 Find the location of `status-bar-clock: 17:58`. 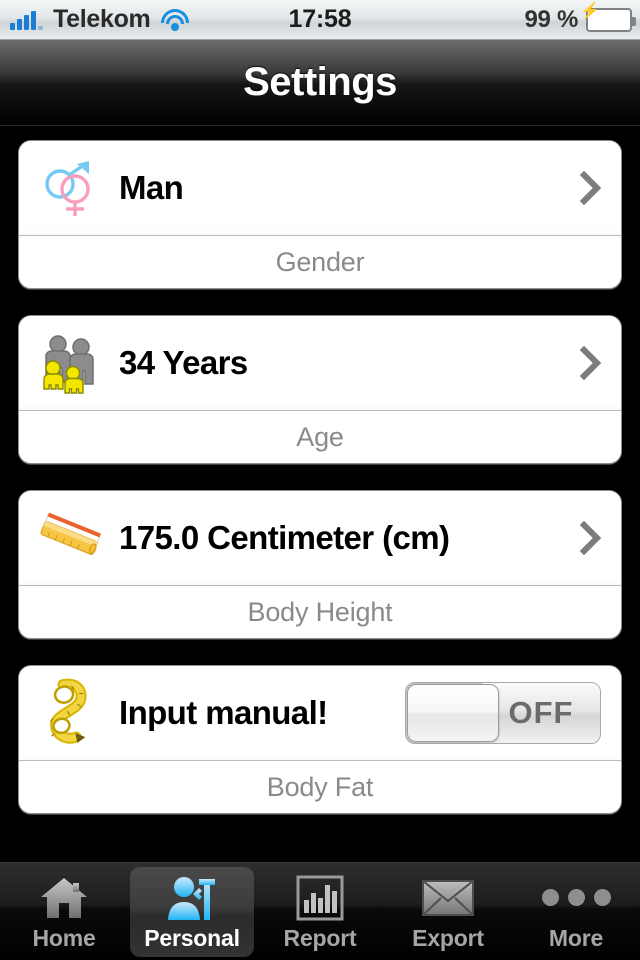

status-bar-clock: 17:58 is located at coordinates (320, 19).